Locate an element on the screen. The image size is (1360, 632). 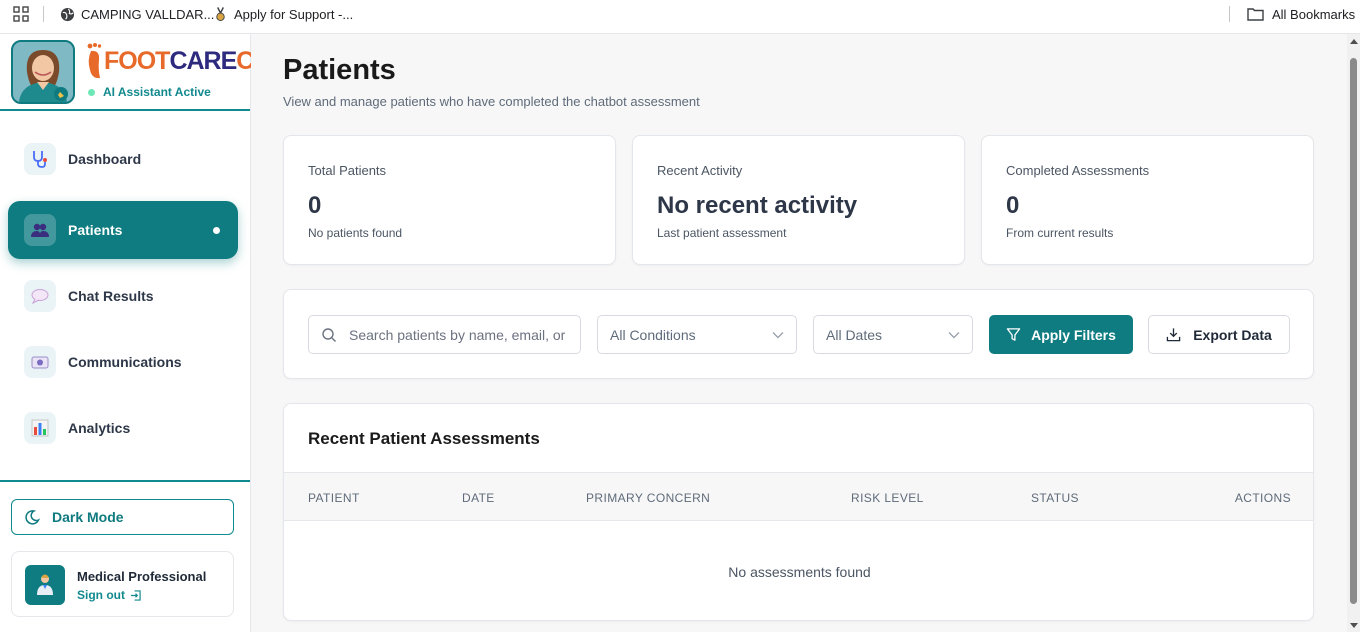
scroll-up-arrow-icon is located at coordinates (1354, 41).